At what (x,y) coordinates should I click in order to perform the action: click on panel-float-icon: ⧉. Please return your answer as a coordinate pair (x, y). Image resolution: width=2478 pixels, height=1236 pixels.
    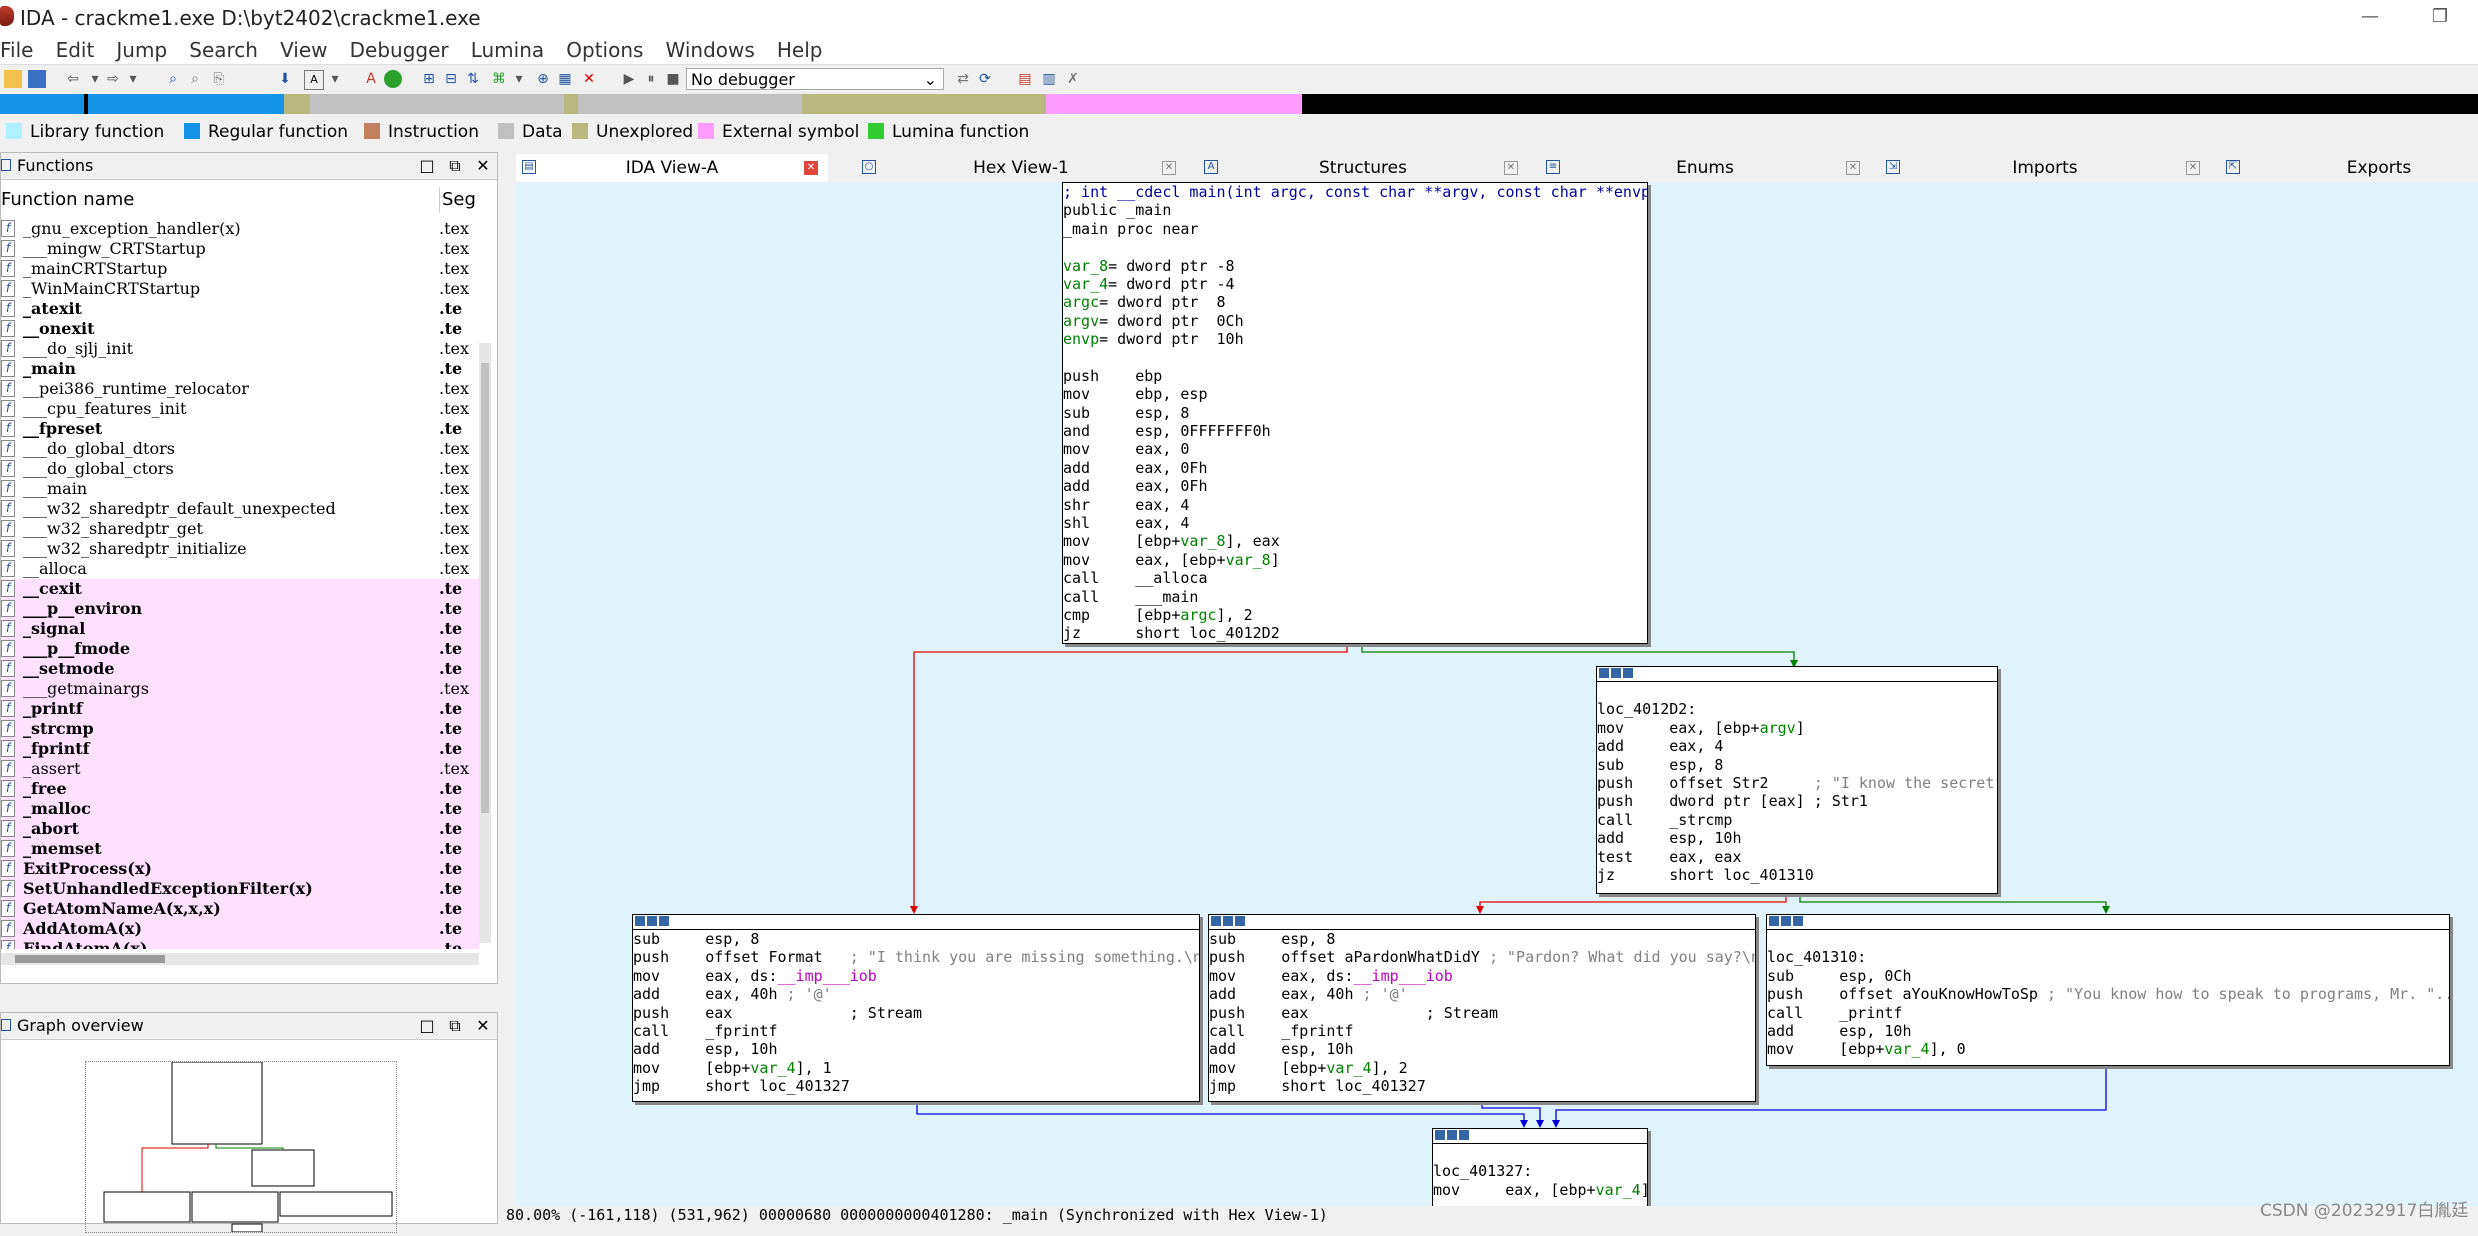
    Looking at the image, I should click on (455, 166).